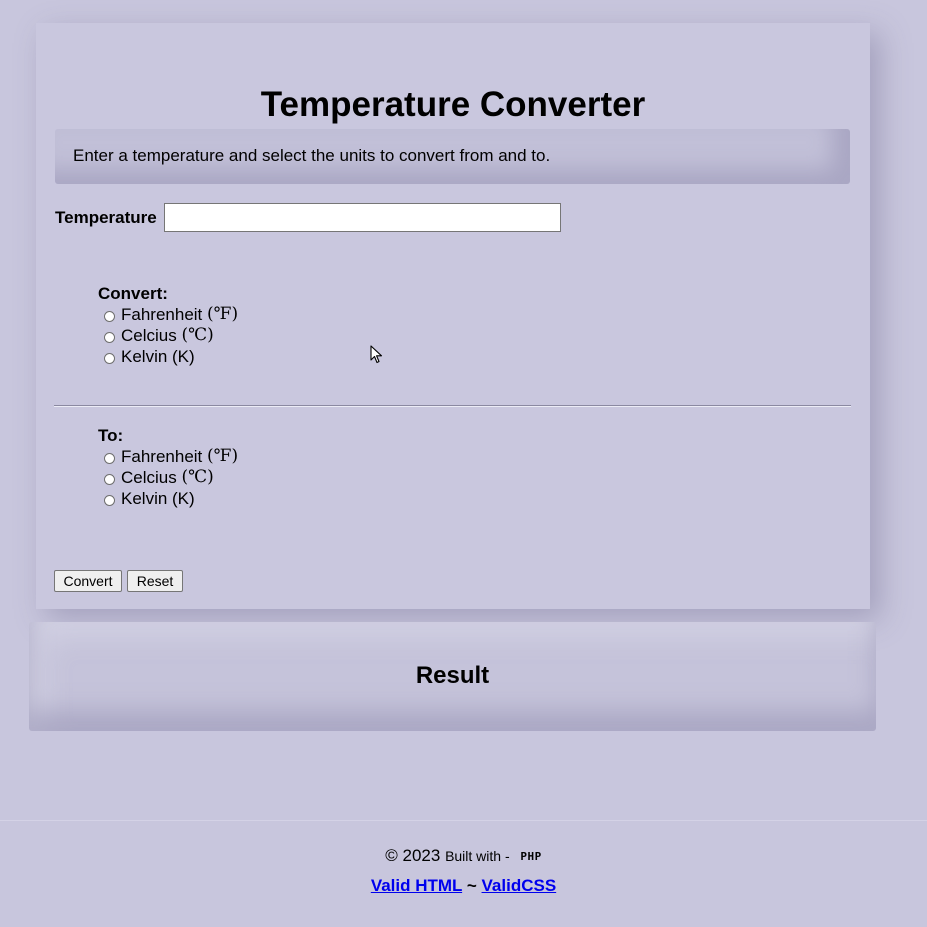  Describe the element at coordinates (477, 856) in the screenshot. I see `built-with-text: Built with -` at that location.